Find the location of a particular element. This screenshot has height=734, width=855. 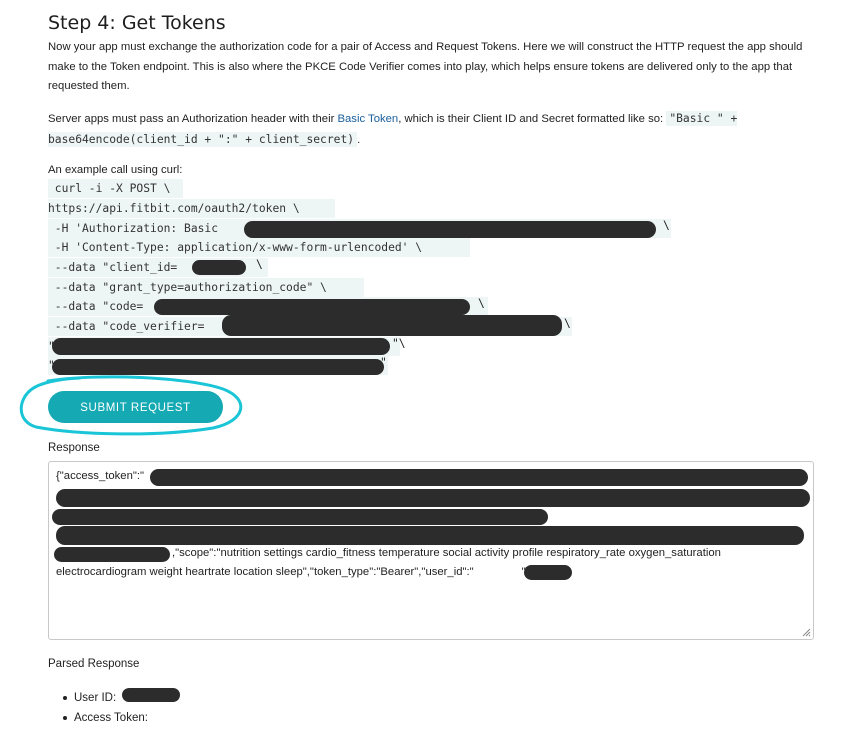

curl-intro: An example call using curl: is located at coordinates (115, 170).